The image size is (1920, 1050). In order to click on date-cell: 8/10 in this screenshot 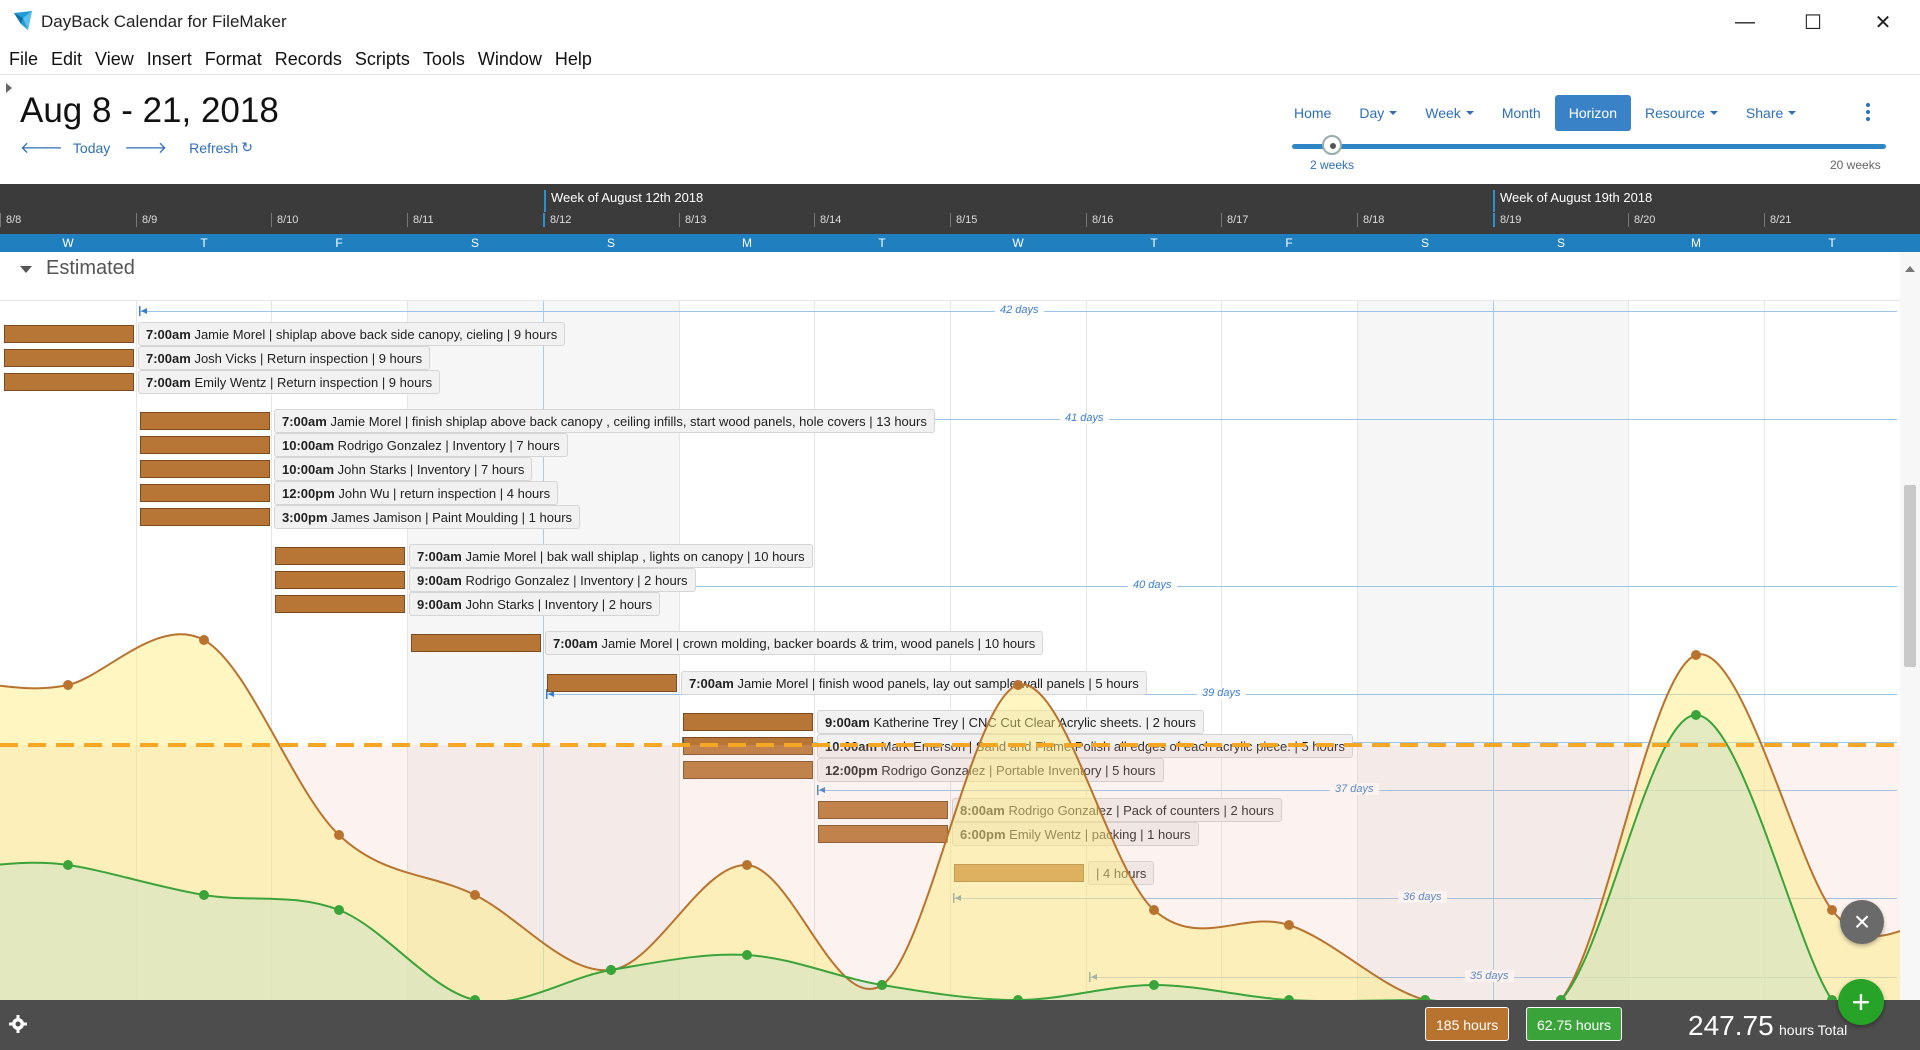, I will do `click(284, 220)`.